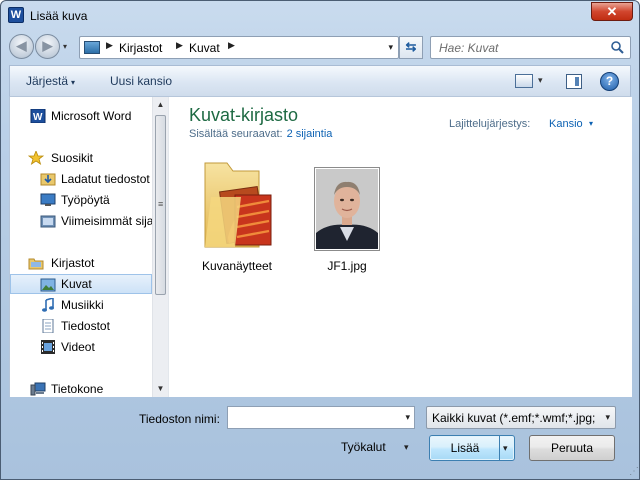 The image size is (640, 480). What do you see at coordinates (179, 419) in the screenshot?
I see `filename-label: Tiedoston nimi:` at bounding box center [179, 419].